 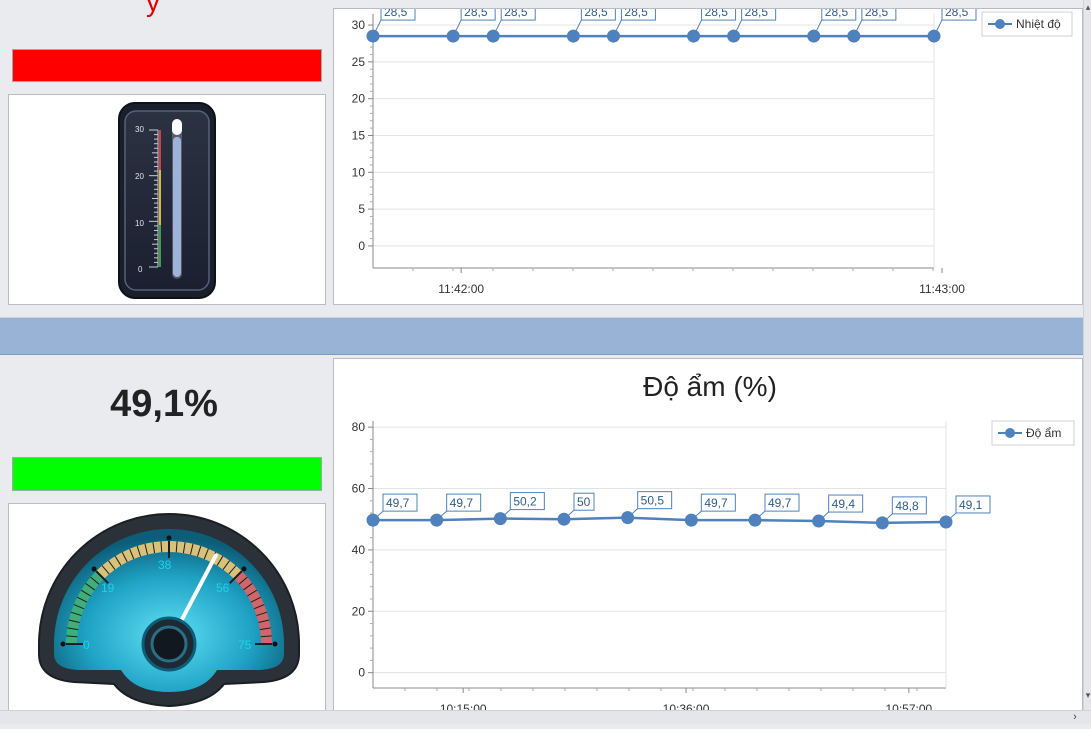 I want to click on temp-ytick-label: 5, so click(x=361, y=209).